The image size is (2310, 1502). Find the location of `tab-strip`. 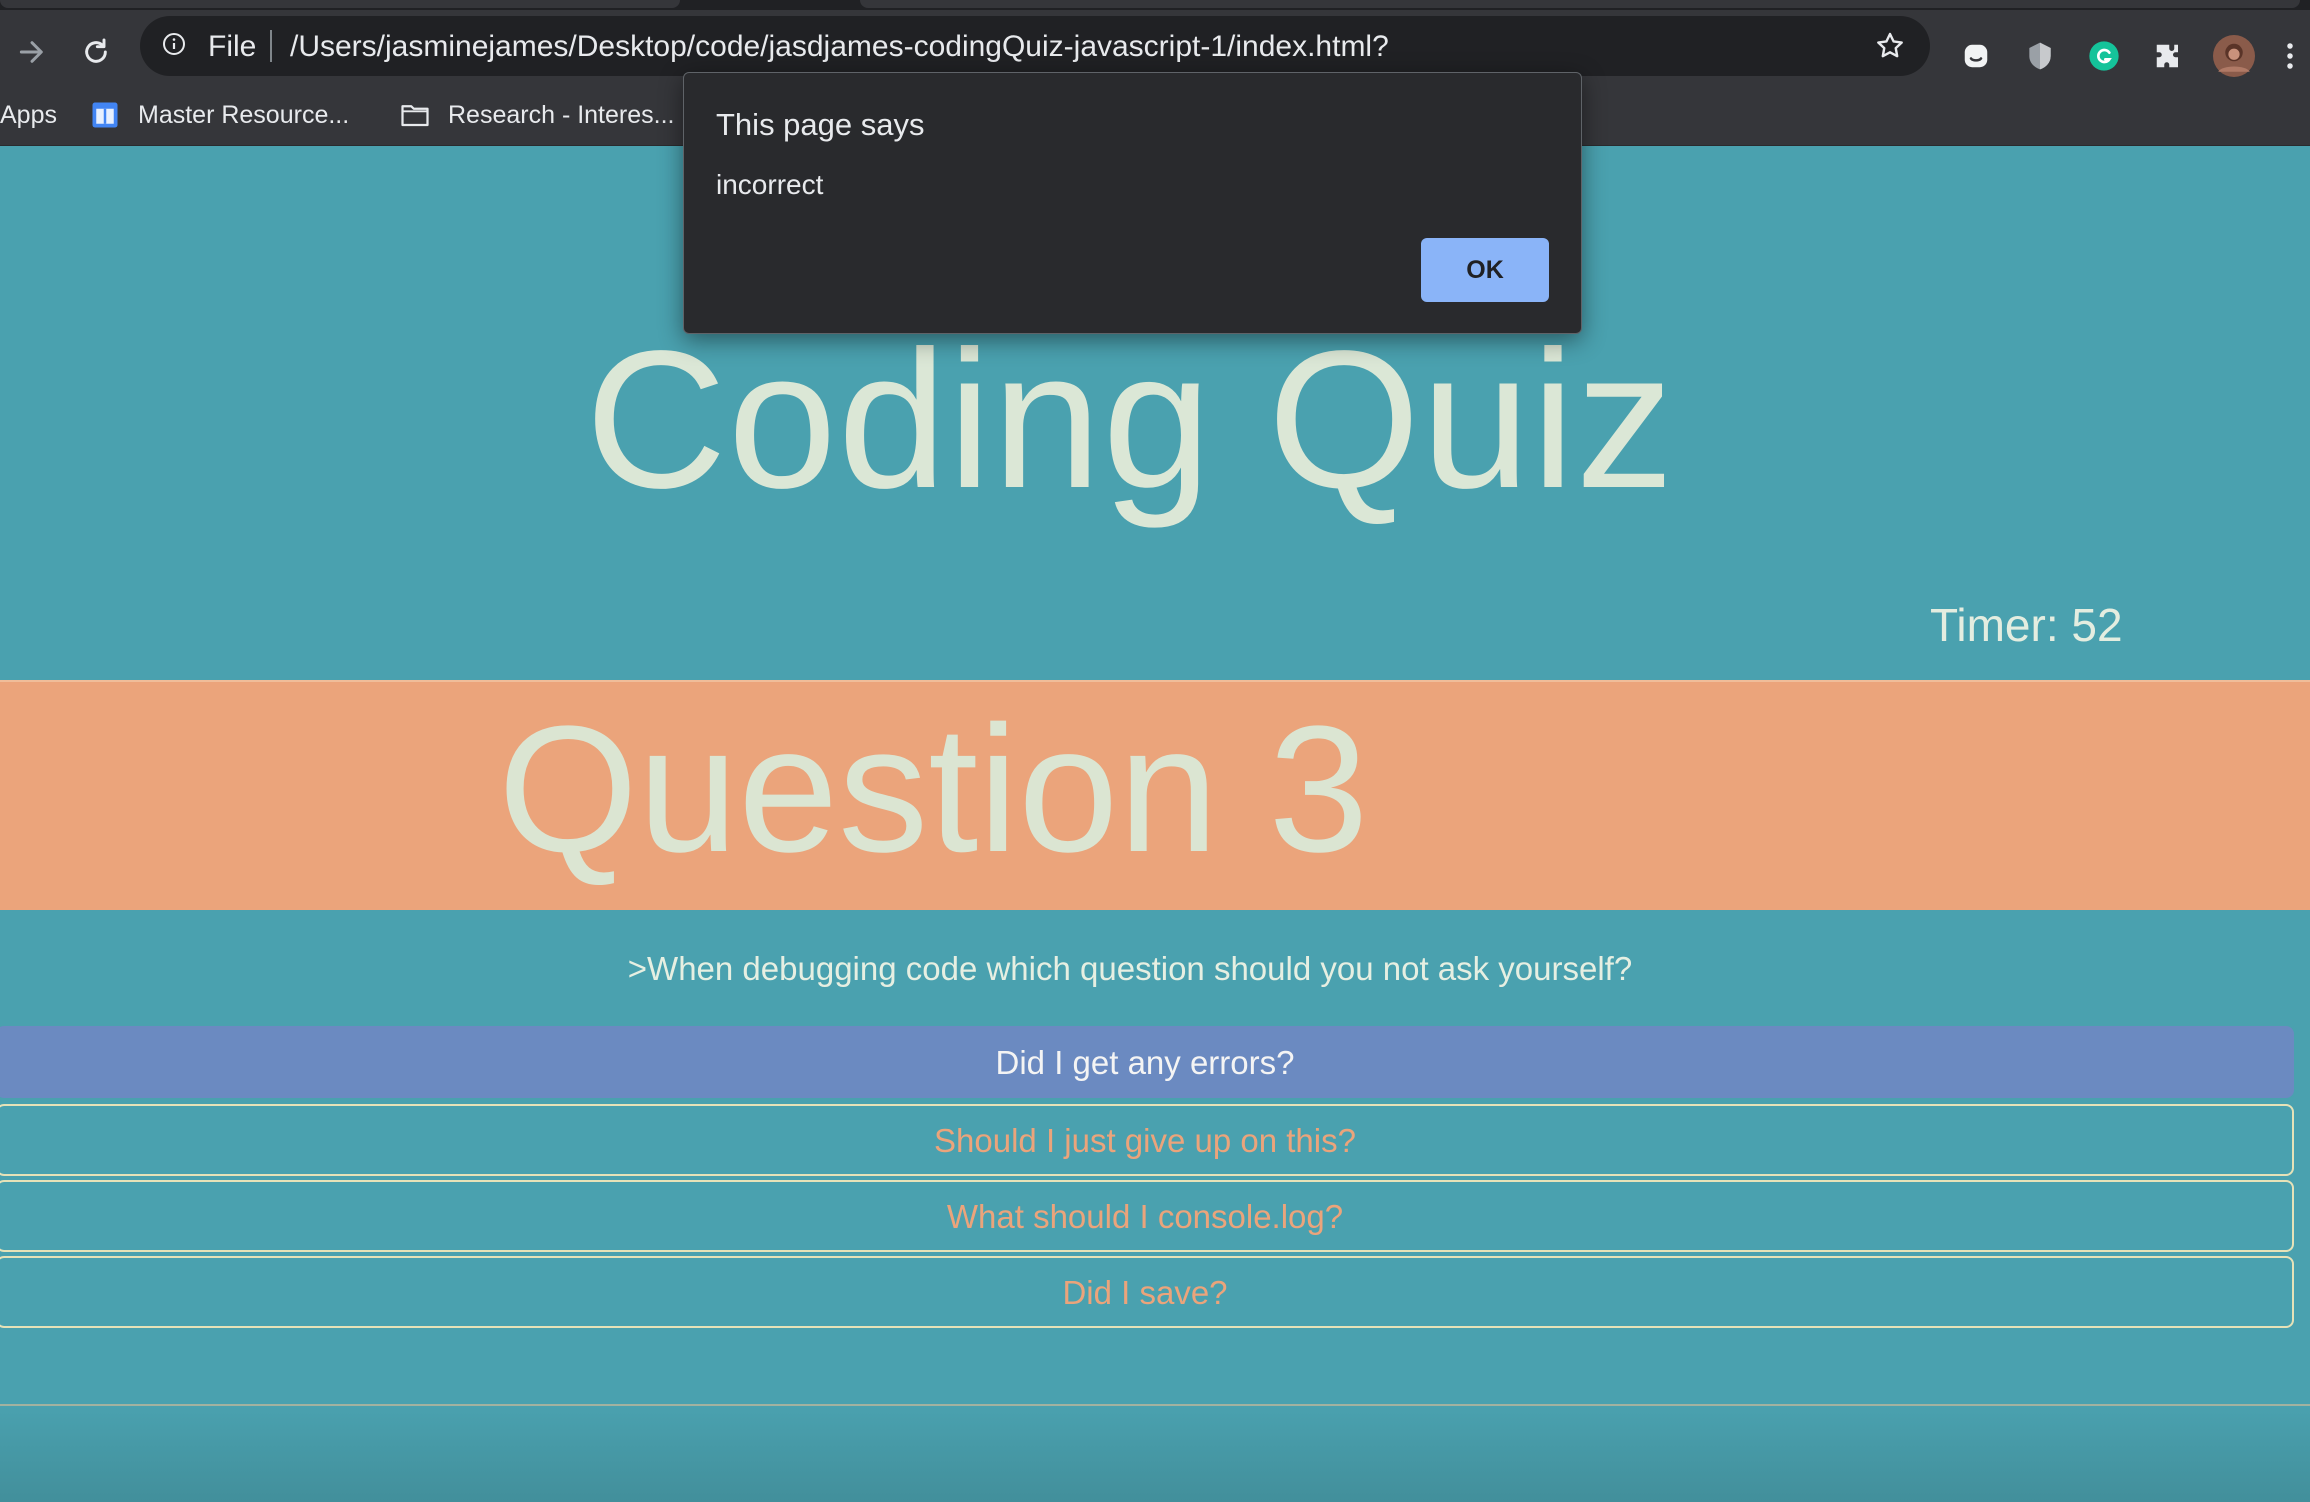

tab-strip is located at coordinates (1155, 5).